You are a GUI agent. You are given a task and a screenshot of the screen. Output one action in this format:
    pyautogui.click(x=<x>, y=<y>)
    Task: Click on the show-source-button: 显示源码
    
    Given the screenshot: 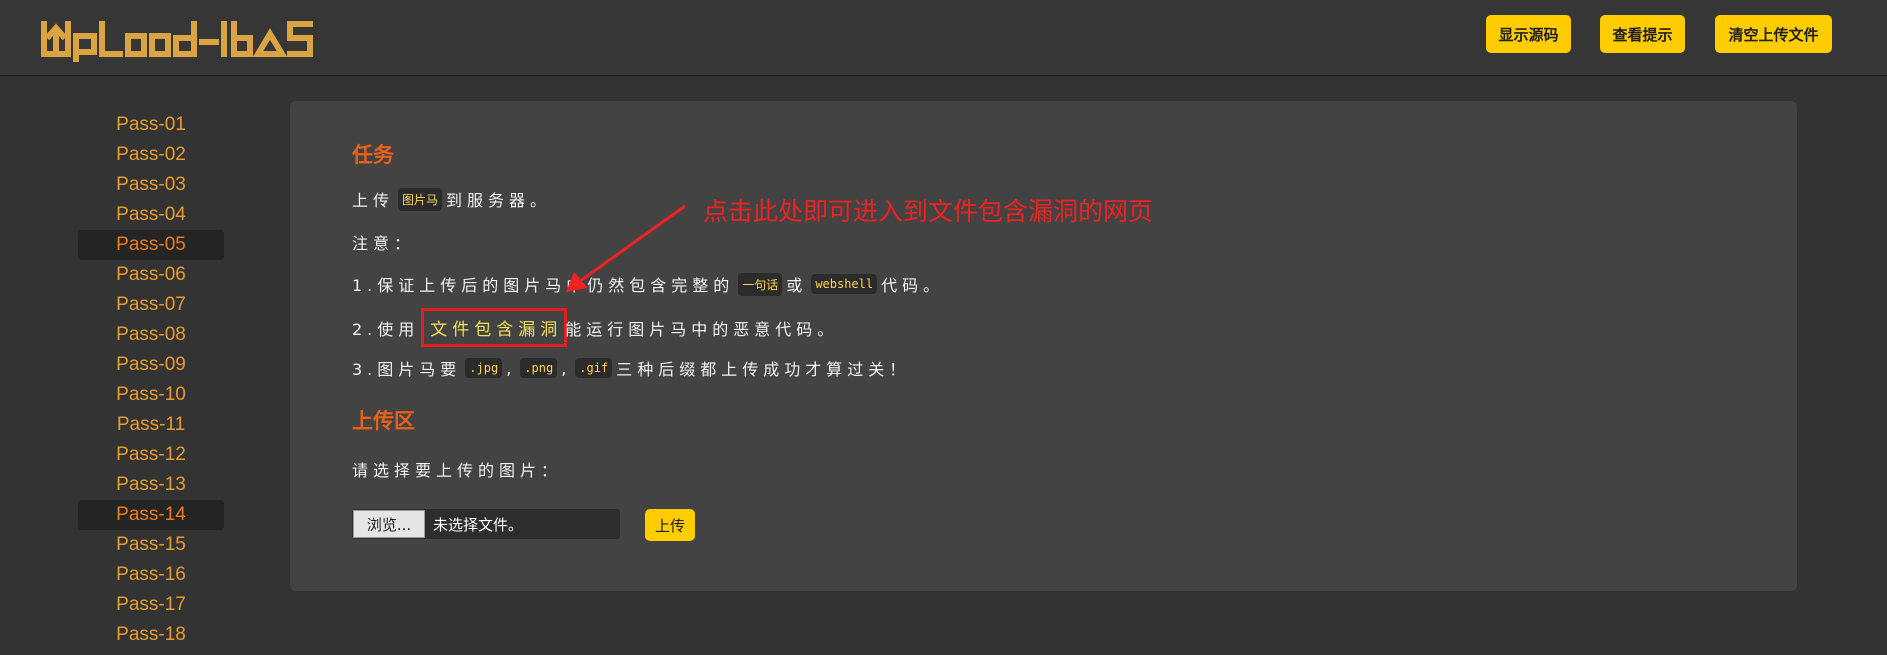 What is the action you would take?
    pyautogui.click(x=1528, y=34)
    